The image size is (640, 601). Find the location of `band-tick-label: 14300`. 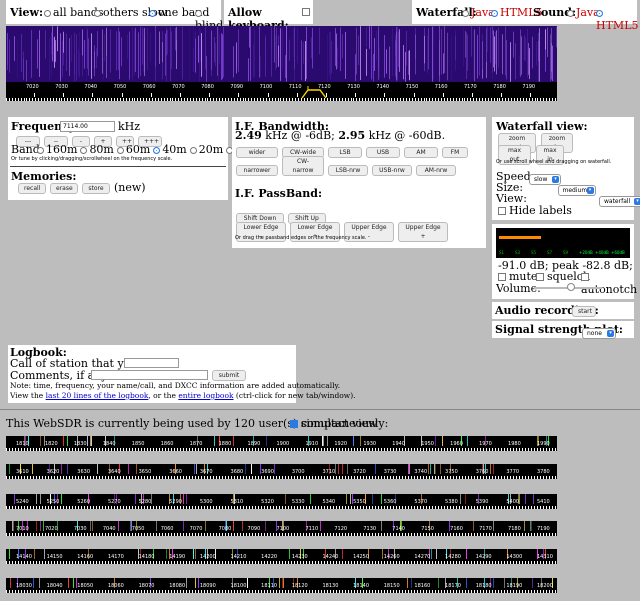

band-tick-label: 14300 is located at coordinates (514, 557).